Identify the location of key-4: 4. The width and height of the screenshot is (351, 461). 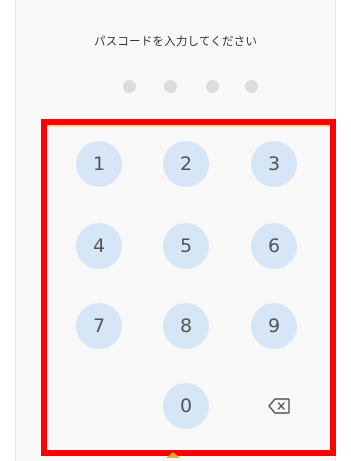
(99, 246).